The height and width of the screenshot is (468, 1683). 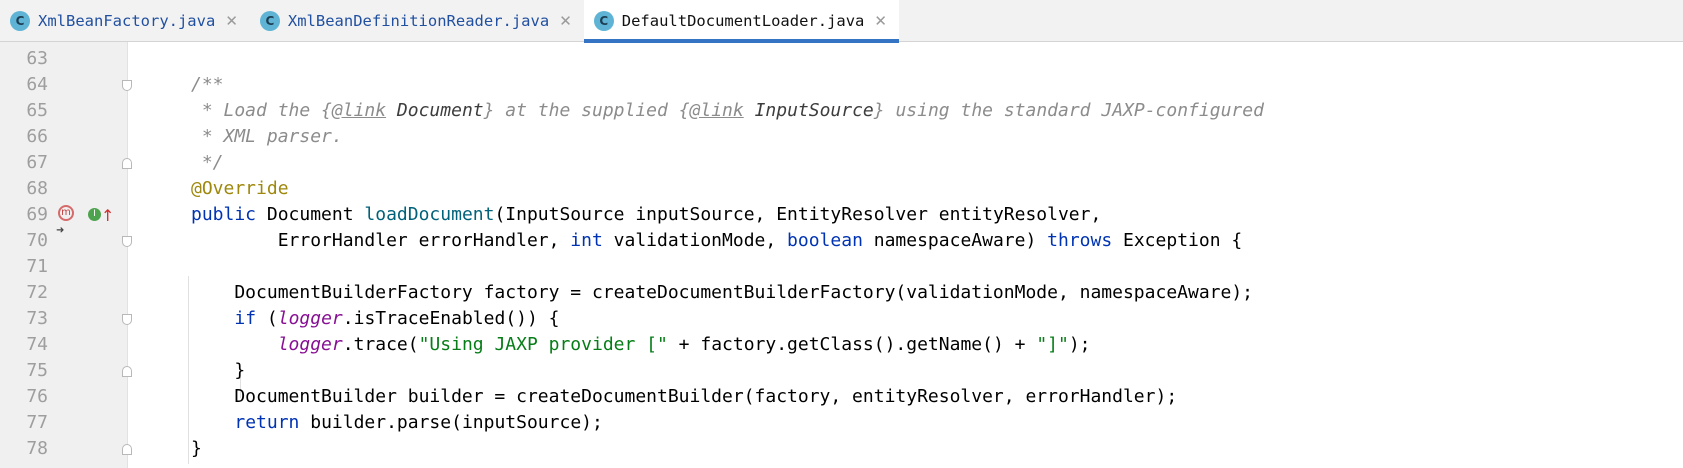 I want to click on tab-label: XmlBeanDefinitionReader.java, so click(x=418, y=21).